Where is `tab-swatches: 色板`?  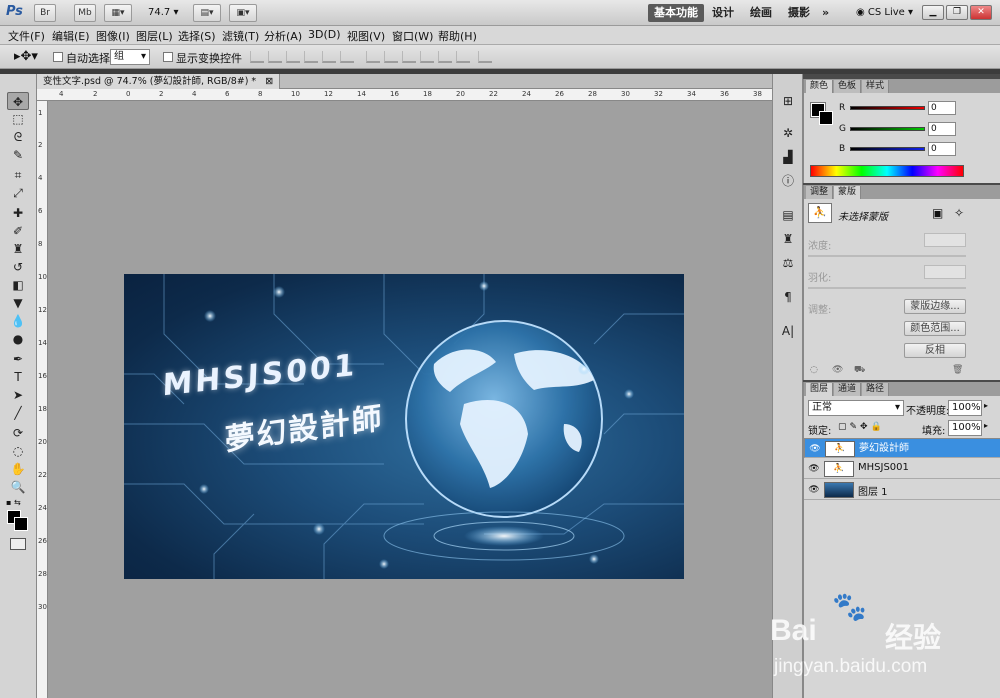 tab-swatches: 色板 is located at coordinates (848, 86).